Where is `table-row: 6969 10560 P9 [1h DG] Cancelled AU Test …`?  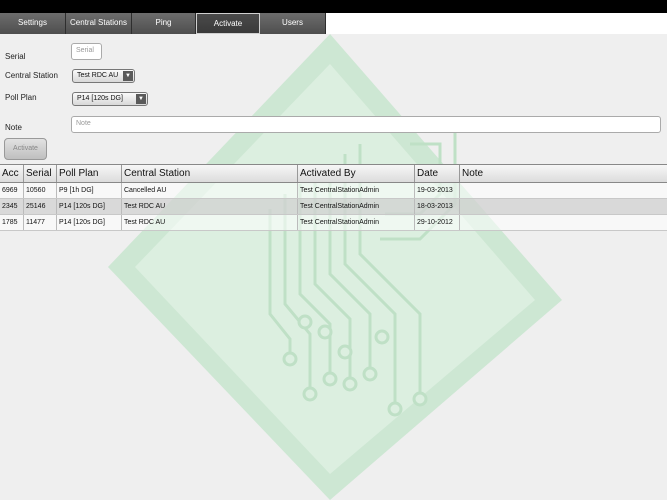
table-row: 6969 10560 P9 [1h DG] Cancelled AU Test … is located at coordinates (333, 191).